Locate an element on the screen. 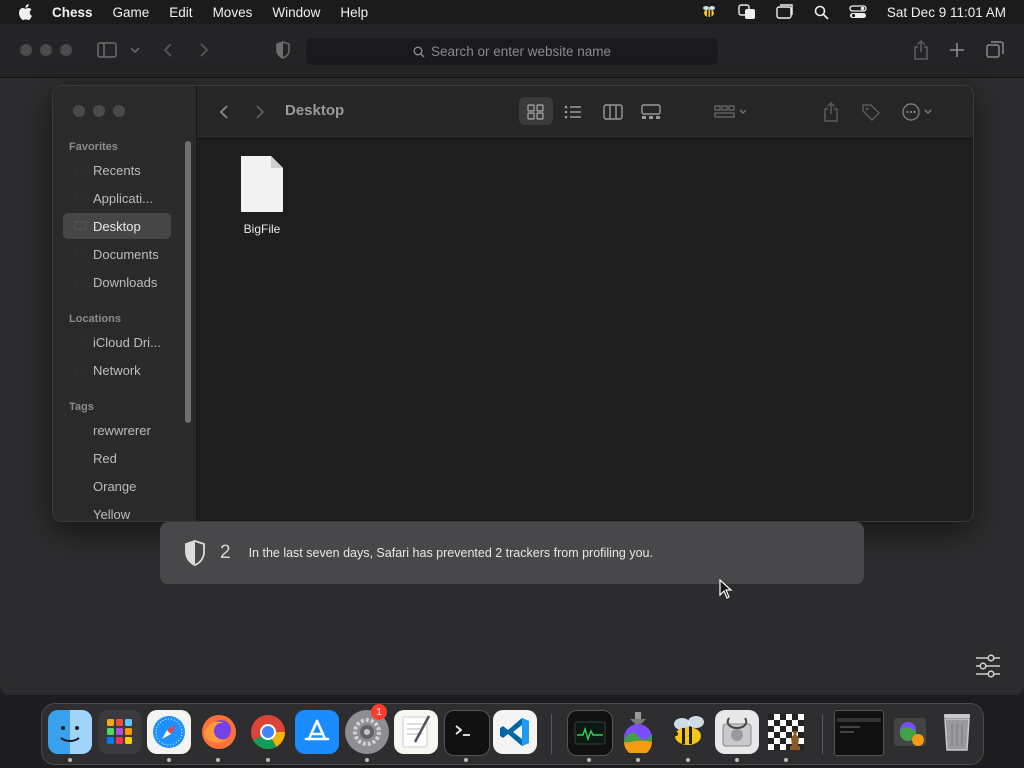 The image size is (1024, 768). list-view-icon is located at coordinates (573, 112).